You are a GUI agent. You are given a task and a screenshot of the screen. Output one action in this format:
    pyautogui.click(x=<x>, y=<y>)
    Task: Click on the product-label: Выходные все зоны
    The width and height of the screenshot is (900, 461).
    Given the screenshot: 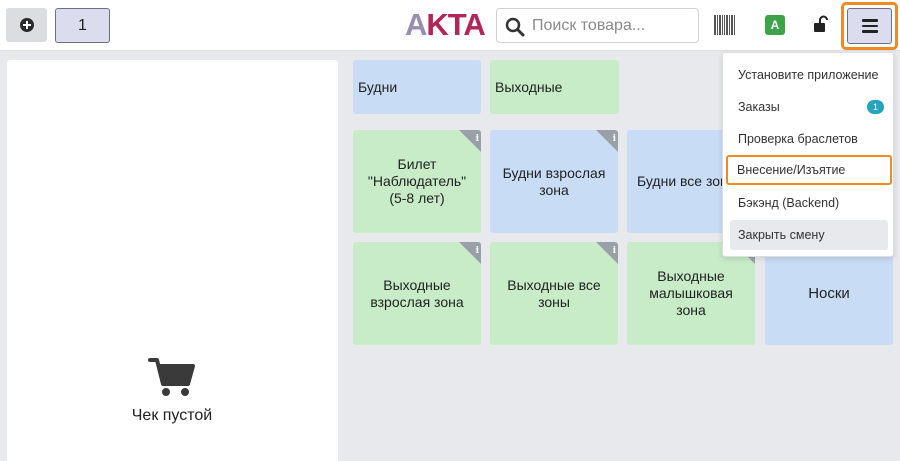 What is the action you would take?
    pyautogui.click(x=554, y=293)
    